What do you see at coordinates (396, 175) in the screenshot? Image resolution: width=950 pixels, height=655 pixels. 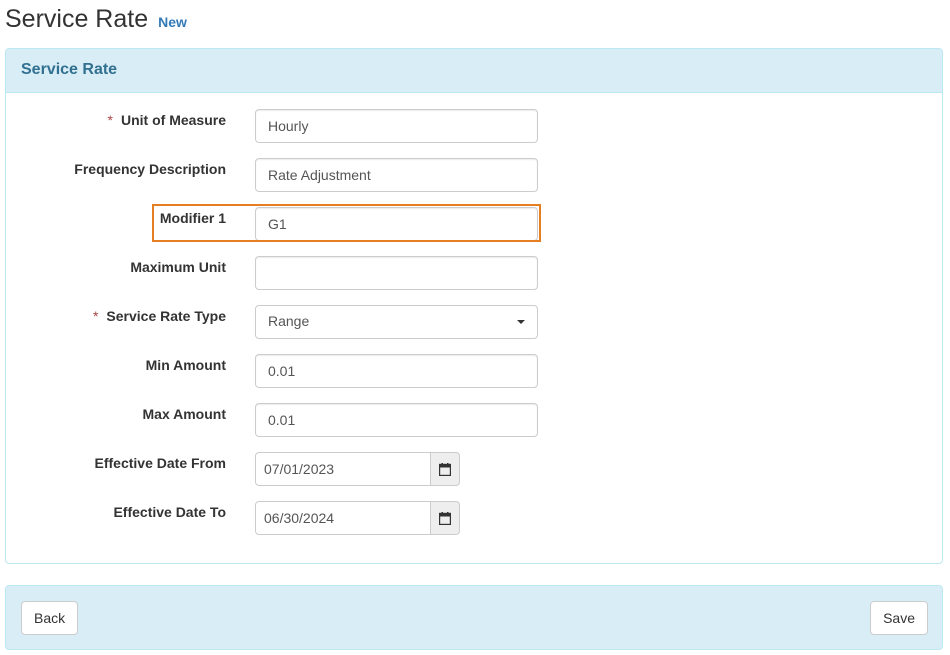 I see `frequency-description-input` at bounding box center [396, 175].